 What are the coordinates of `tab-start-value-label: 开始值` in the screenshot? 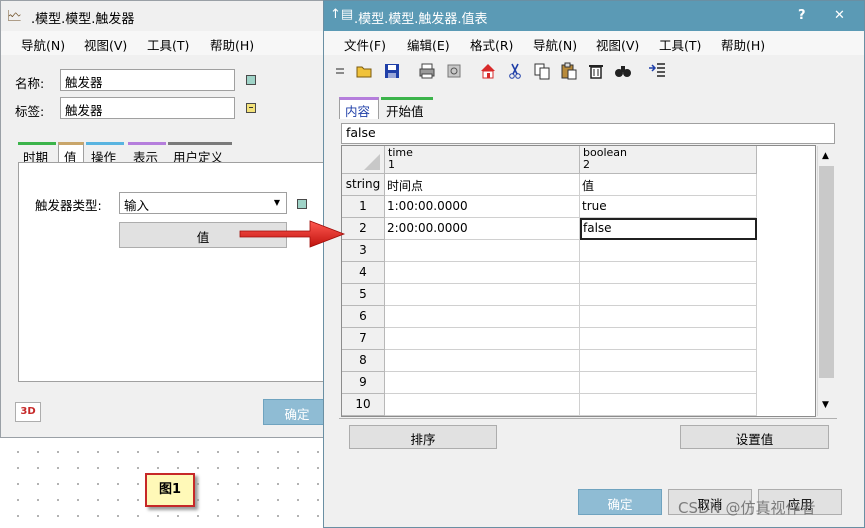 It's located at (405, 111).